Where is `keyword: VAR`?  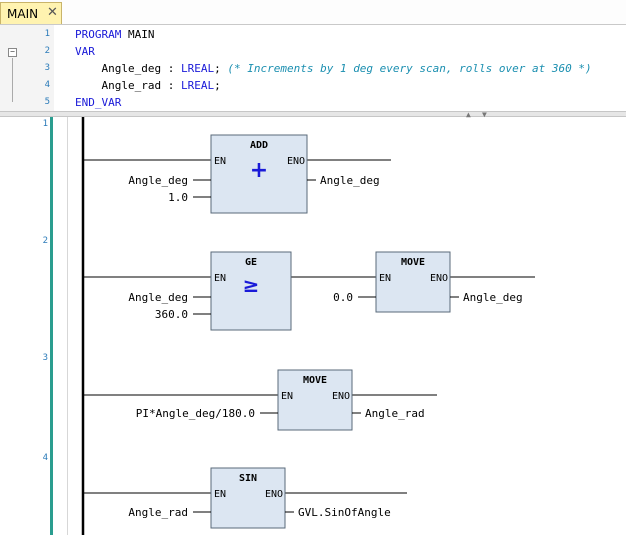 keyword: VAR is located at coordinates (85, 51).